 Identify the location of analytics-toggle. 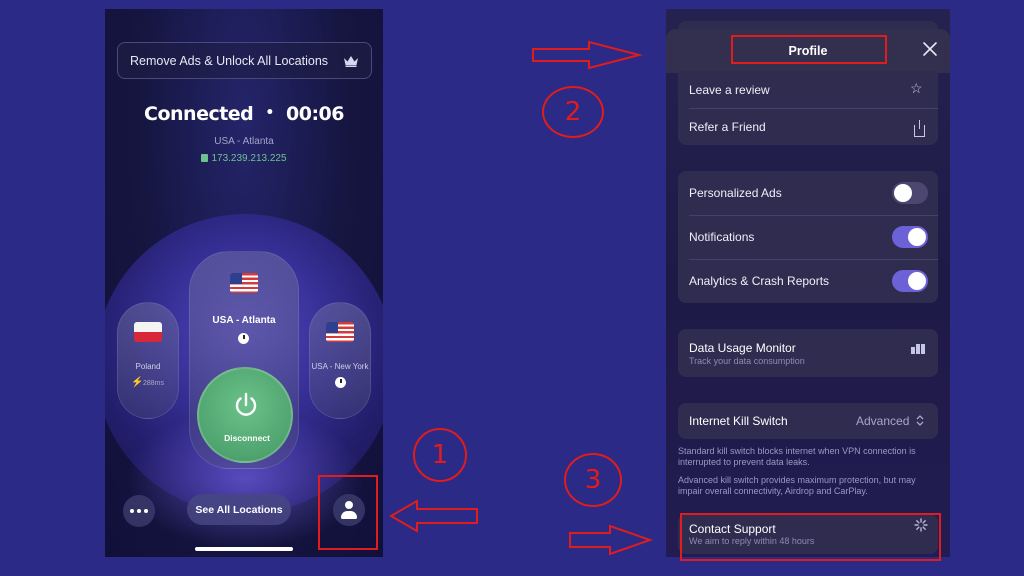
(910, 281).